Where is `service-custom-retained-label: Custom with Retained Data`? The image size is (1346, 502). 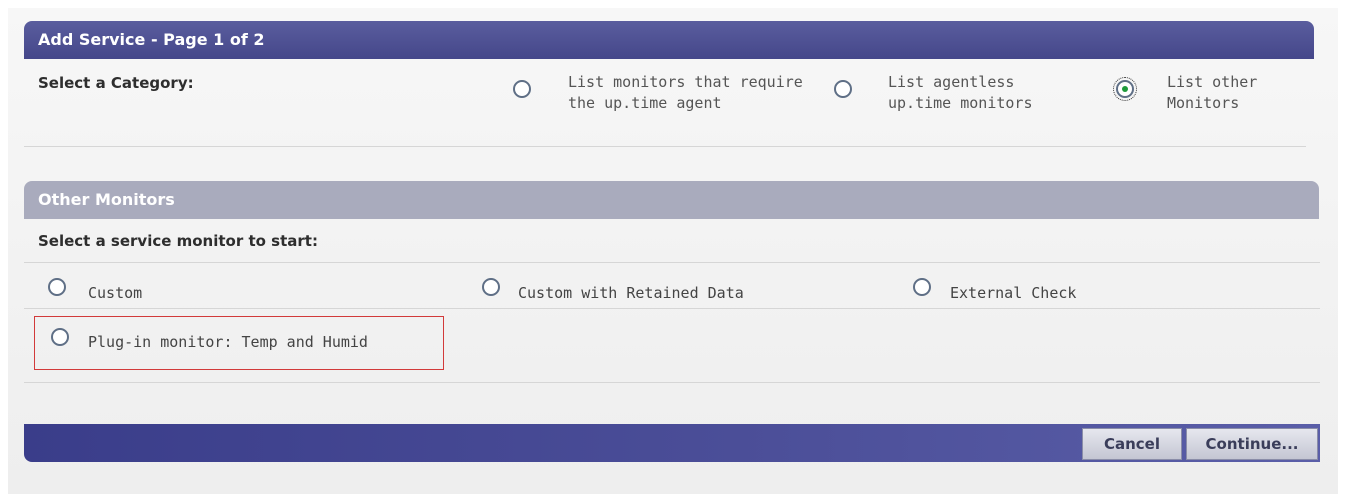
service-custom-retained-label: Custom with Retained Data is located at coordinates (631, 293).